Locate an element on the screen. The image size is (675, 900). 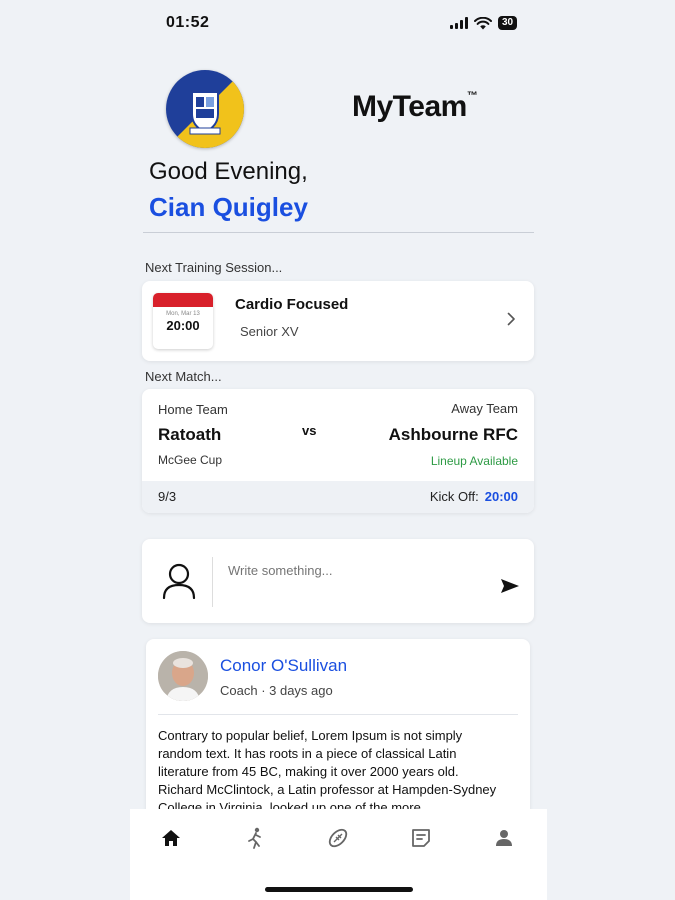
match-footer: 9/3 Kick Off: 20:00 is located at coordinates (338, 497).